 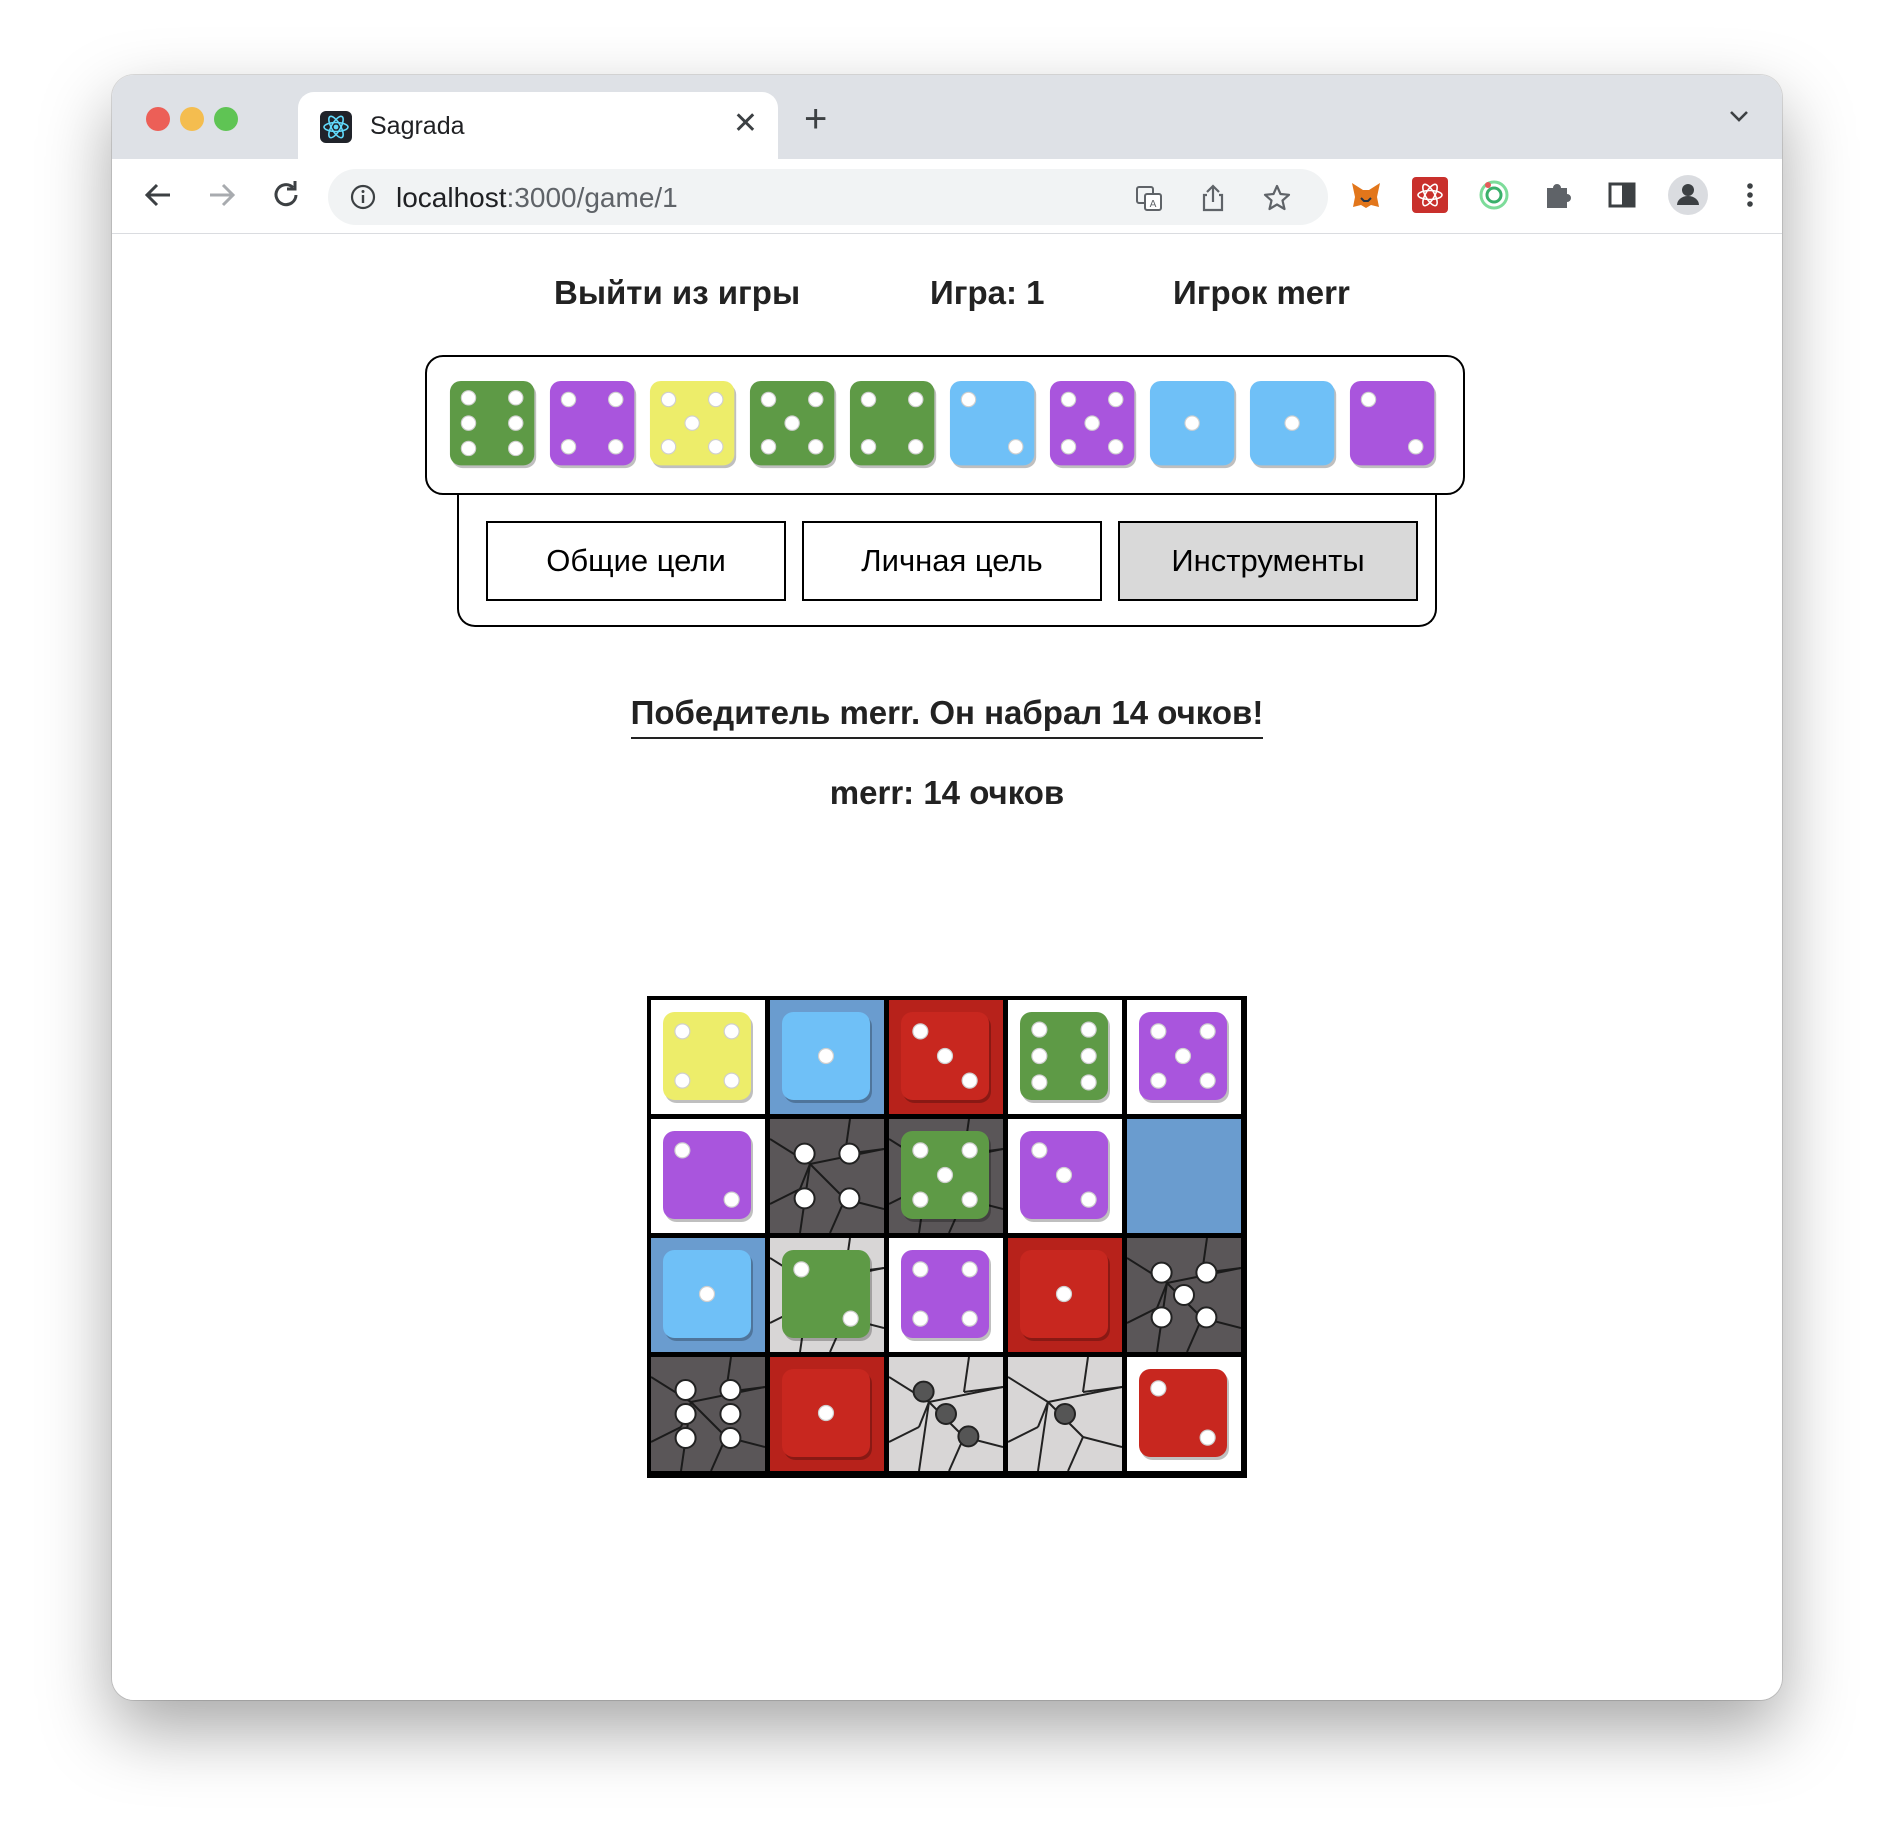 I want to click on tab-personal-goal: Личная цель, so click(x=952, y=561).